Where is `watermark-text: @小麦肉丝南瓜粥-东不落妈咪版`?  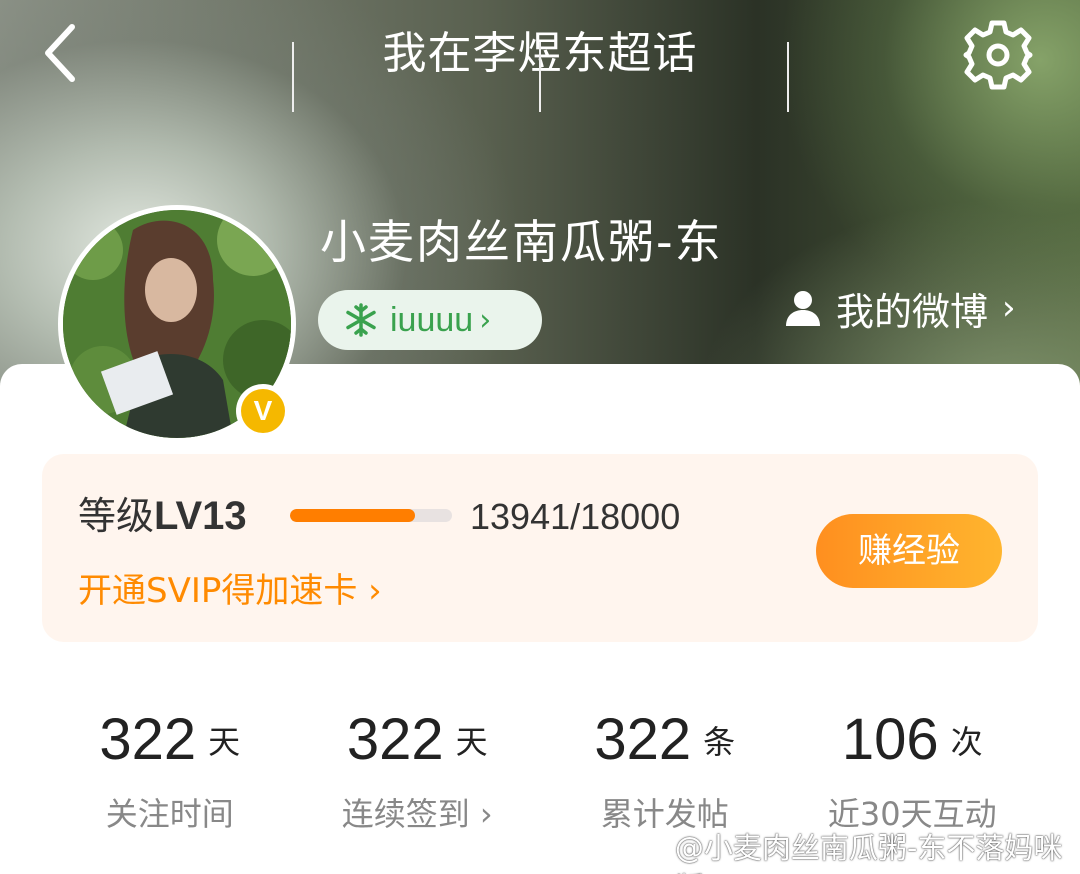
watermark-text: @小麦肉丝南瓜粥-东不落妈咪版 is located at coordinates (868, 852).